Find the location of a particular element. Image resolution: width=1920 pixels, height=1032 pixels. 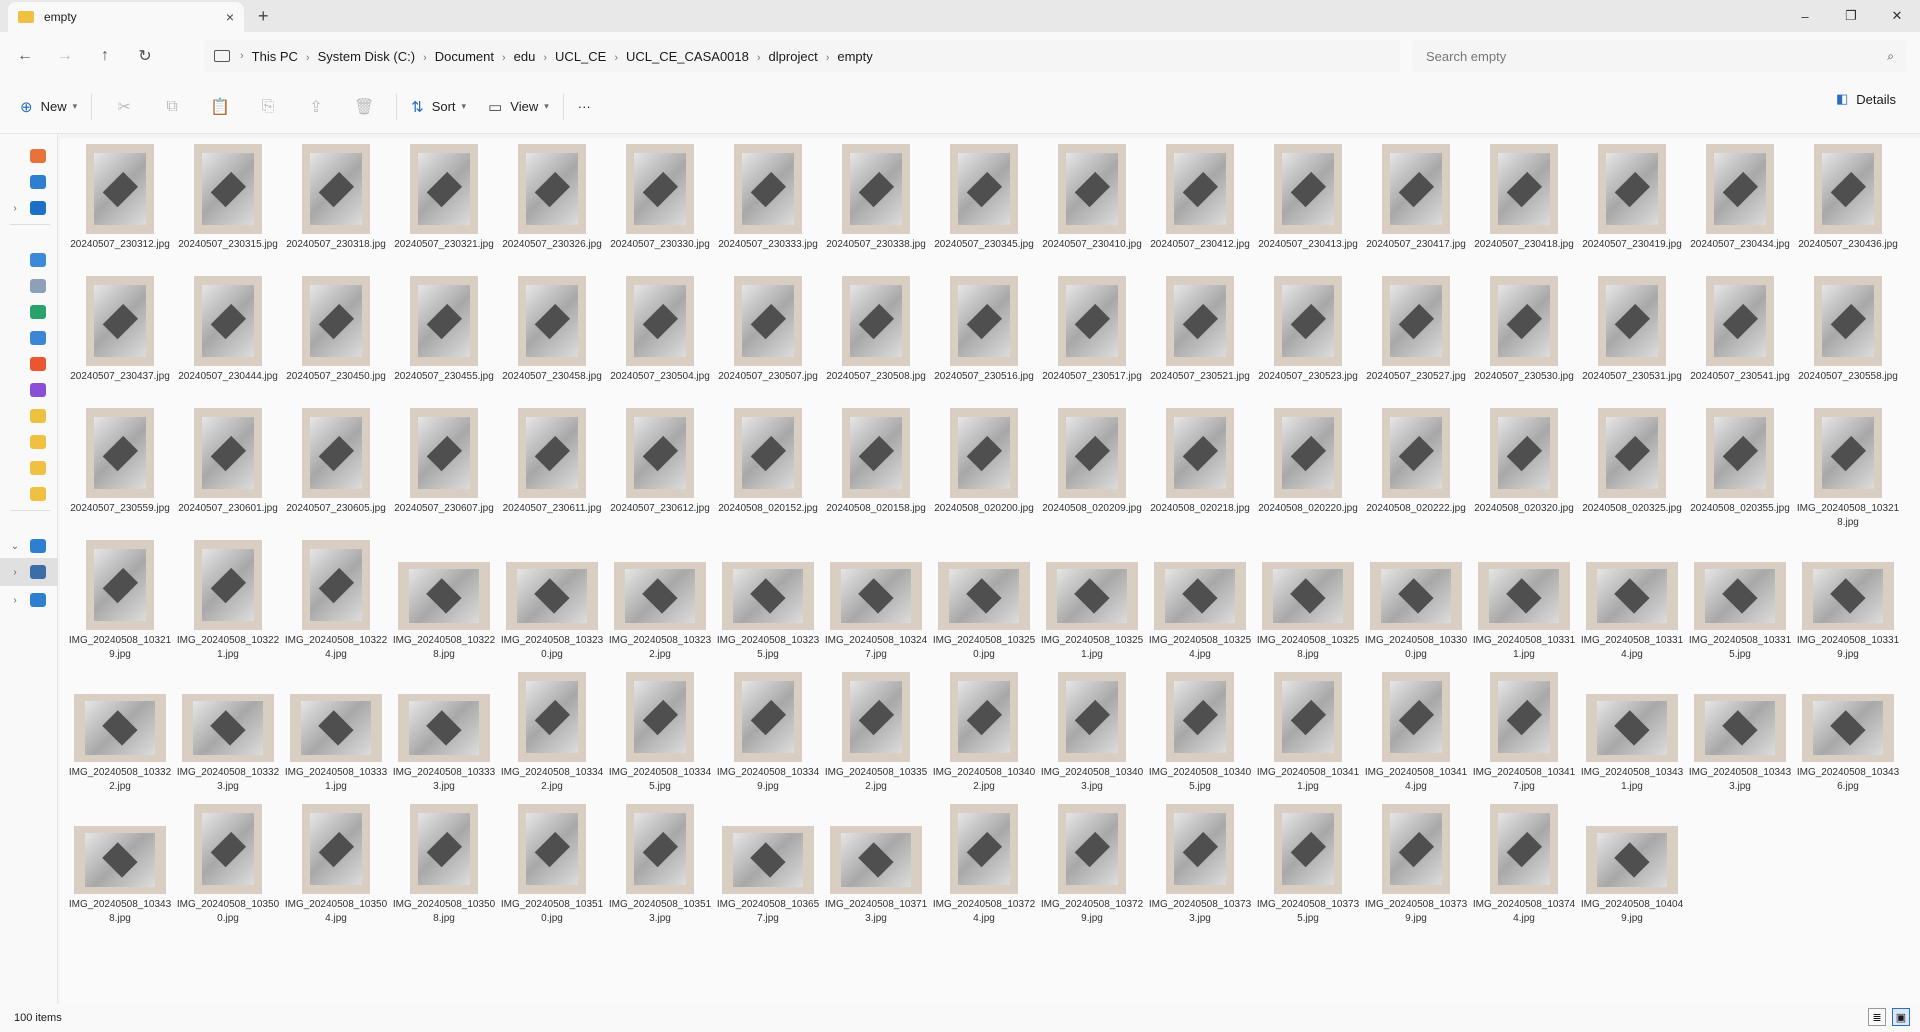

file-item: 20240507_230508.jpg is located at coordinates (876, 342).